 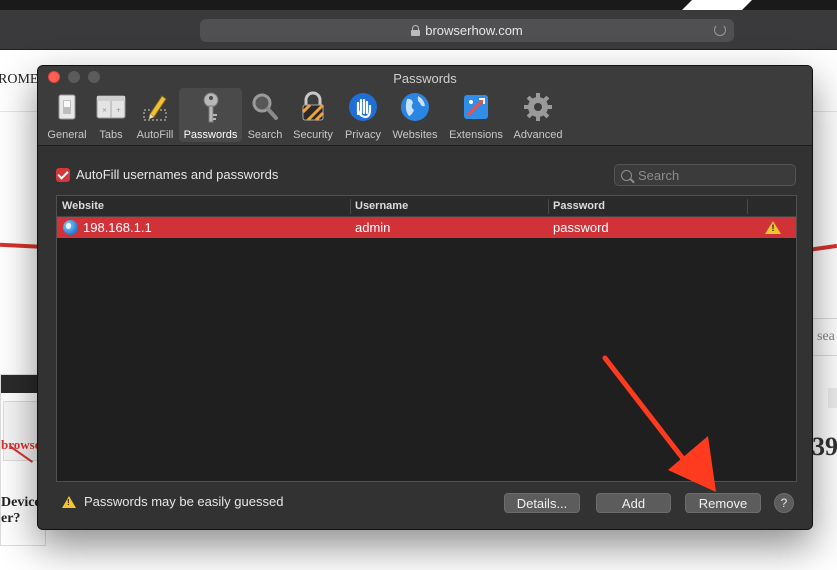 I want to click on weak-password-notice: ! Passwords may be easily guessed, so click(x=172, y=501).